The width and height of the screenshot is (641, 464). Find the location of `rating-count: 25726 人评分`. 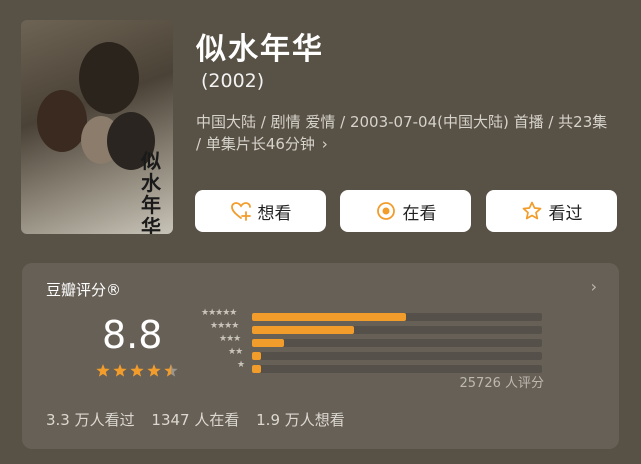

rating-count: 25726 人评分 is located at coordinates (502, 383).